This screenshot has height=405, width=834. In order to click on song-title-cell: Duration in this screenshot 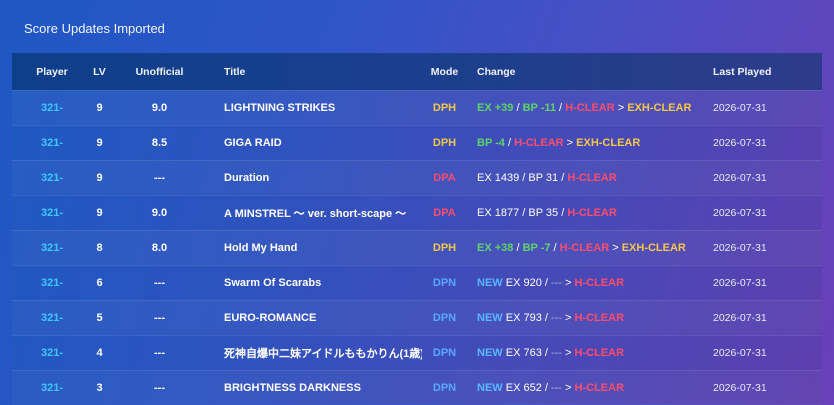, I will do `click(247, 178)`.